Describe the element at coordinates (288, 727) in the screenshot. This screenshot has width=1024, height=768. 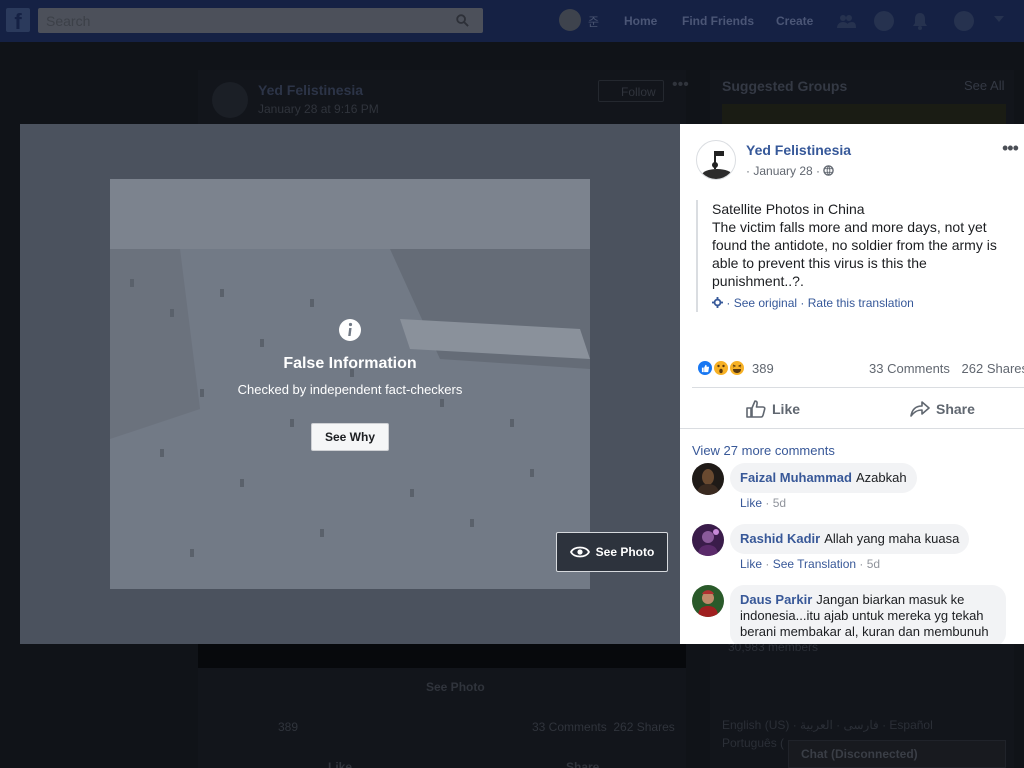
I see `background-reaction-count: 389` at that location.